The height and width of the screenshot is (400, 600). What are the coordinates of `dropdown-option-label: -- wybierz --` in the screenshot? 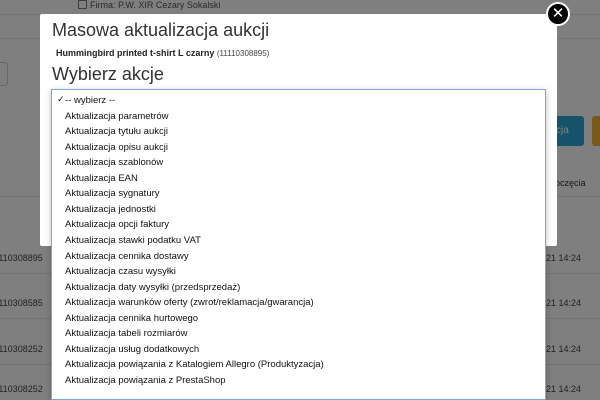 It's located at (90, 100).